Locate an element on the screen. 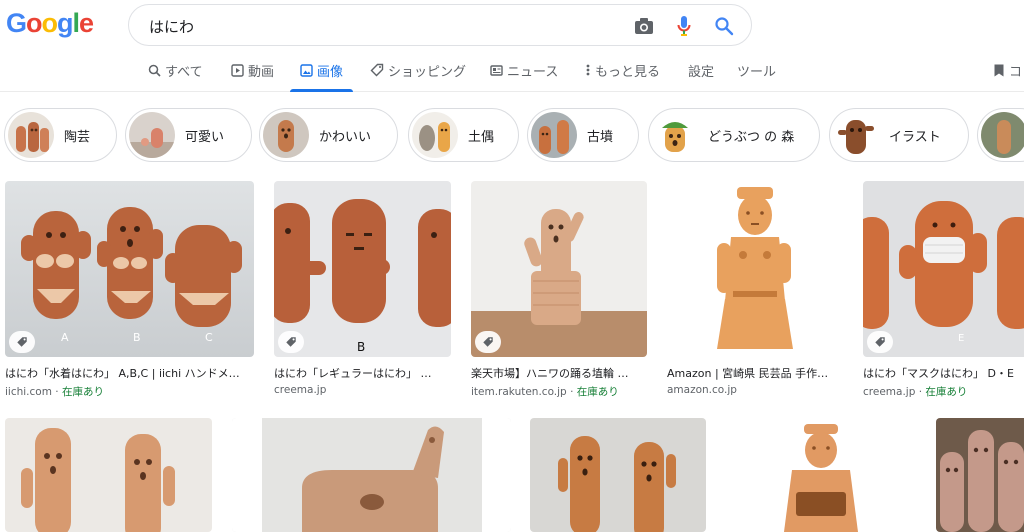  tab-all: すべて is located at coordinates (175, 70).